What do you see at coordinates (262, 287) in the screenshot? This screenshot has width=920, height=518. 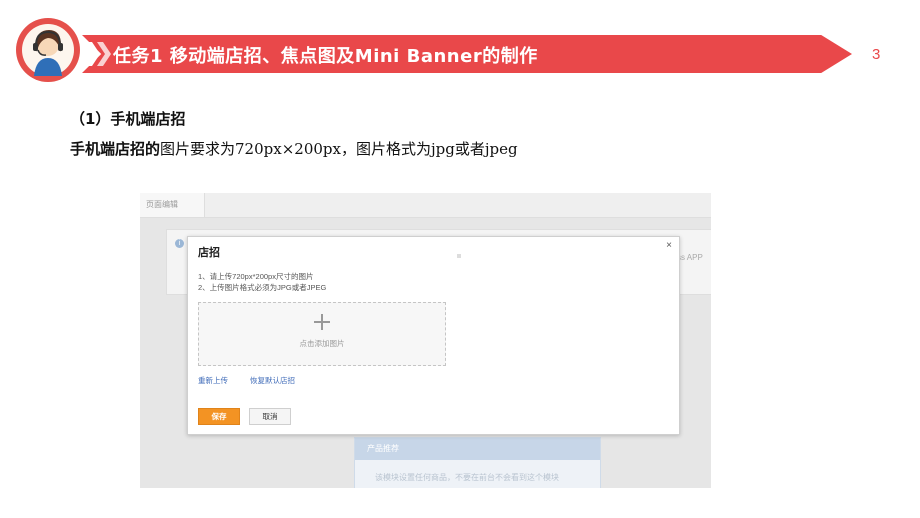 I see `dialog-note-format: 2、上传图片格式必须为JPG或者JPEG` at bounding box center [262, 287].